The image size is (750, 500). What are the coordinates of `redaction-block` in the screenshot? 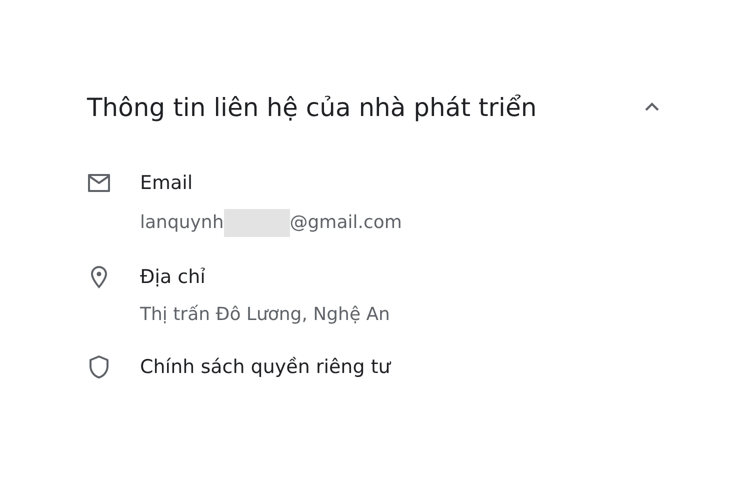 It's located at (257, 223).